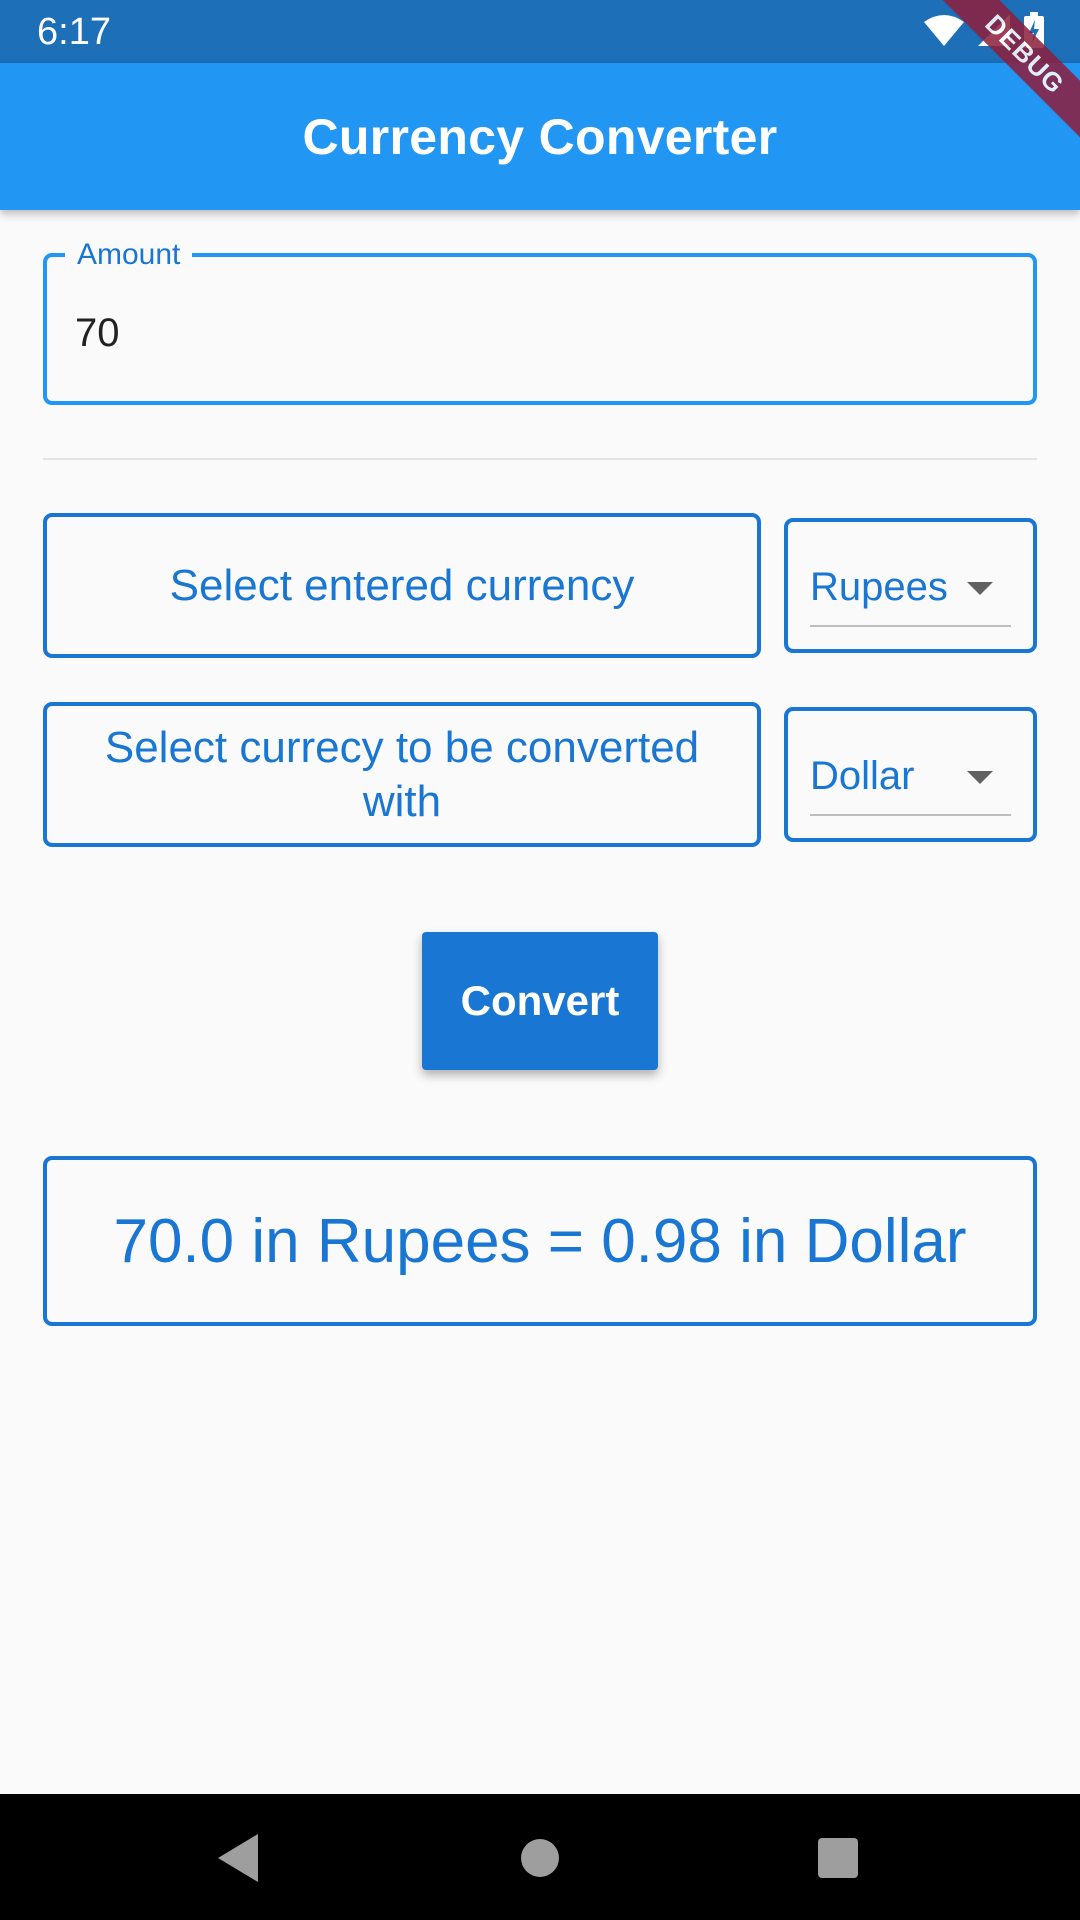 Image resolution: width=1080 pixels, height=1920 pixels. I want to click on divider, so click(540, 459).